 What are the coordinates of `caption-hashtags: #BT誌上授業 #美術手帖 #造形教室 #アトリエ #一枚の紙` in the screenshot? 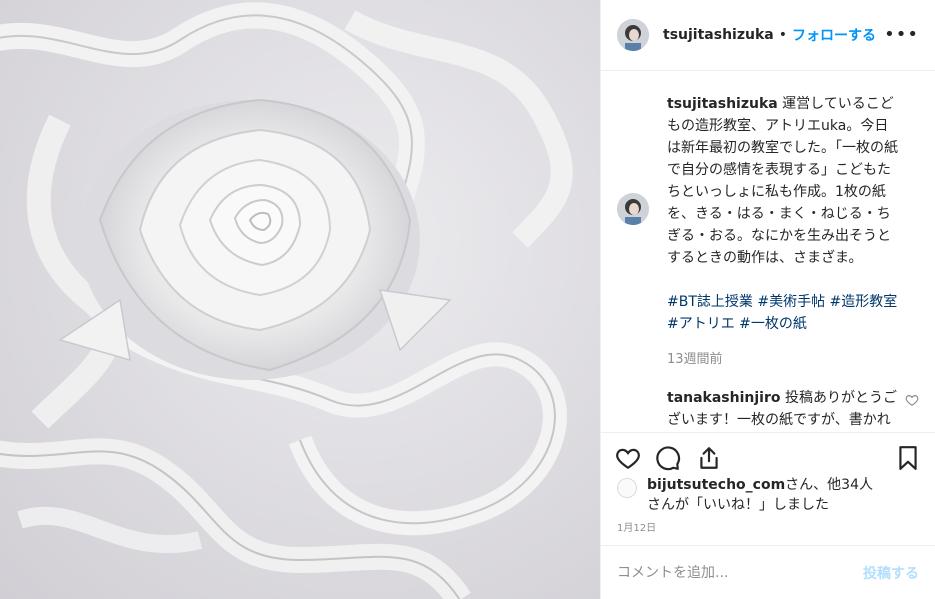 It's located at (783, 313).